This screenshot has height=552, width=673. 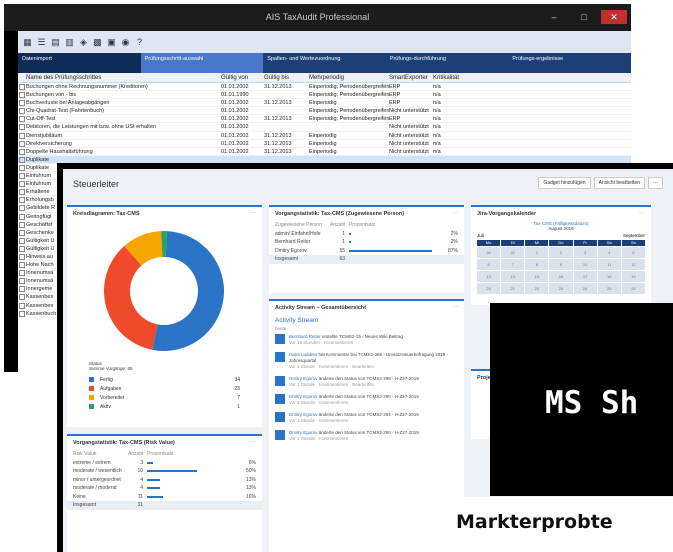 I want to click on calendar-cell: 23, so click(x=561, y=288).